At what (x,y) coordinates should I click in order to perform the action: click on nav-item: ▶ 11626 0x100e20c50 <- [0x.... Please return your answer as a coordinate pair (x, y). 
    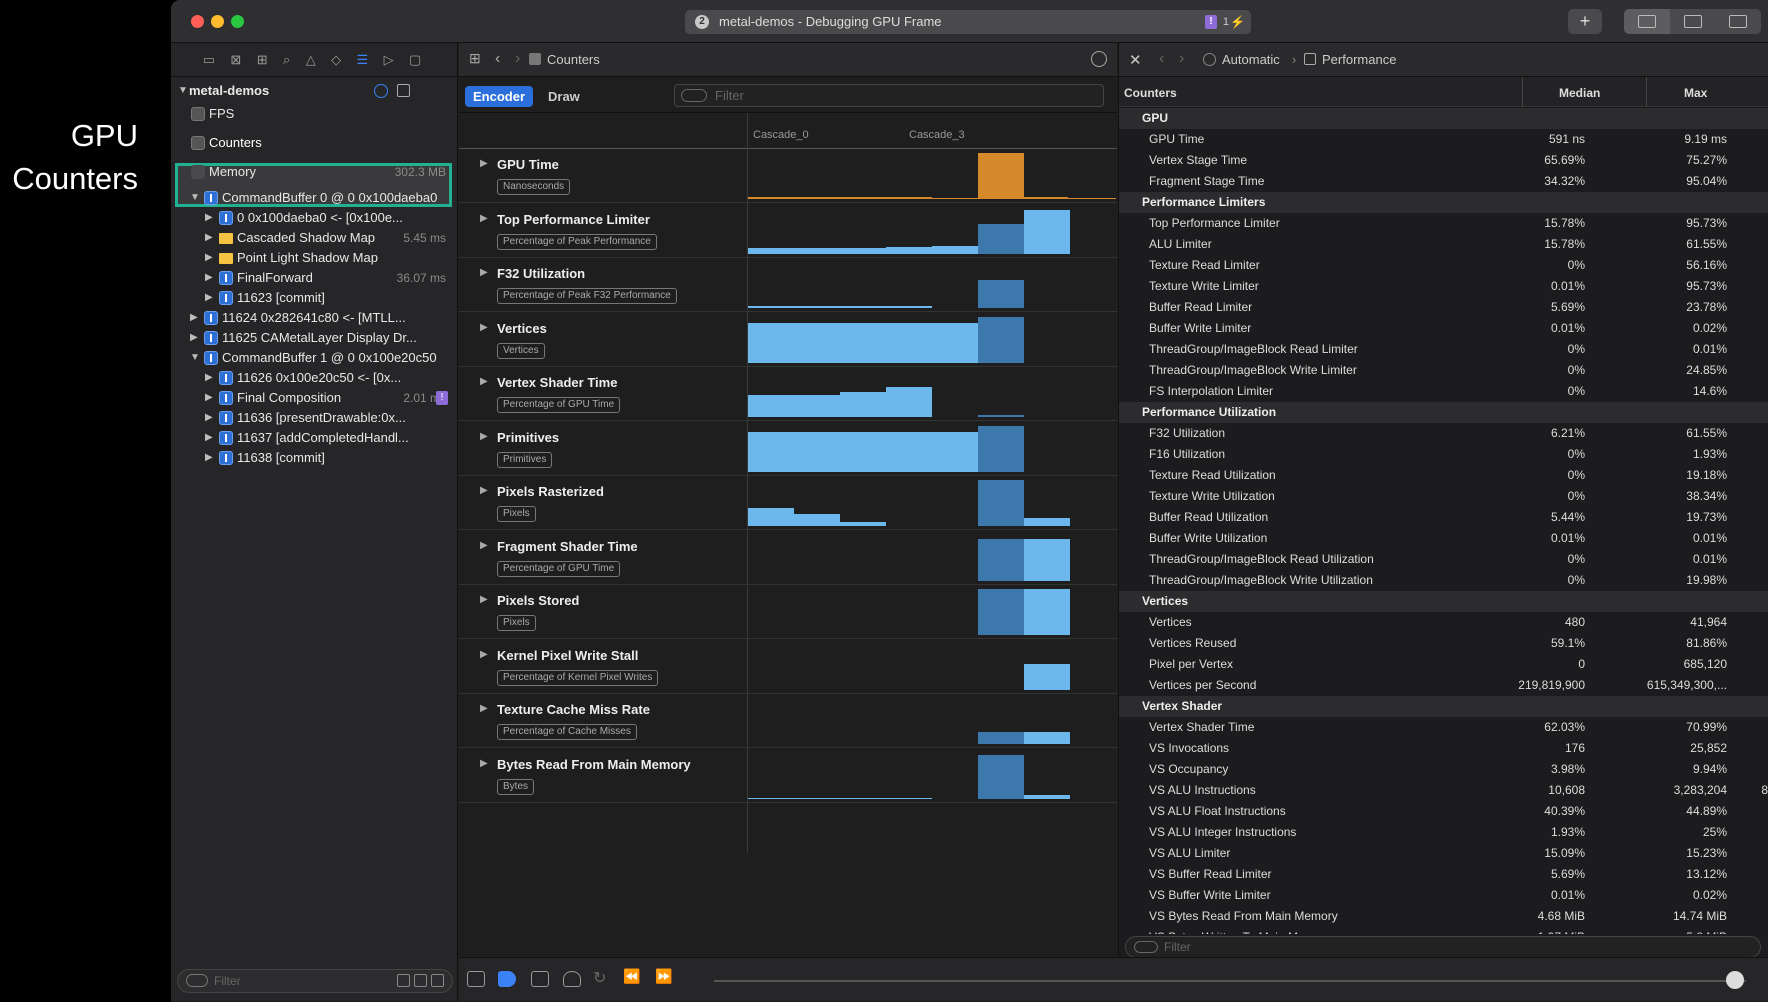
    Looking at the image, I should click on (314, 378).